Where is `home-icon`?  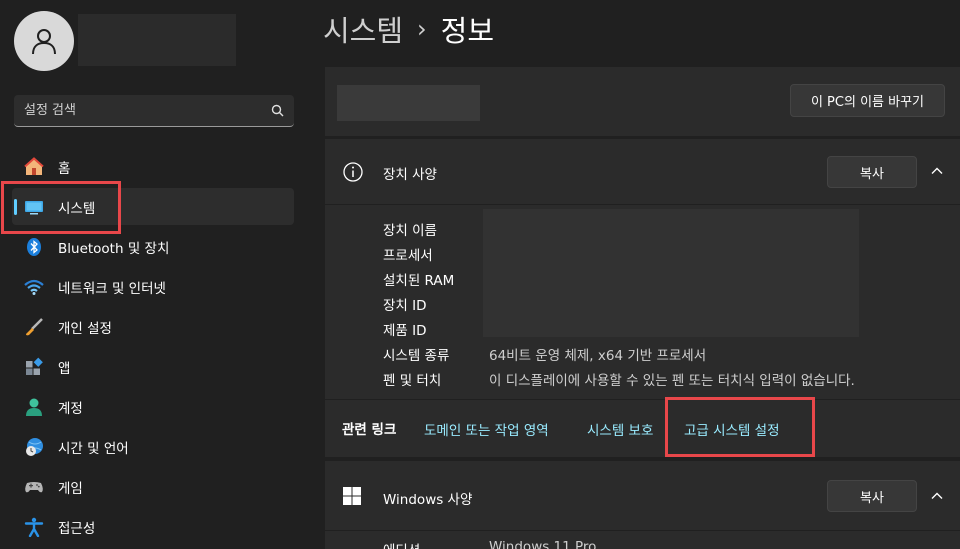
home-icon is located at coordinates (34, 166).